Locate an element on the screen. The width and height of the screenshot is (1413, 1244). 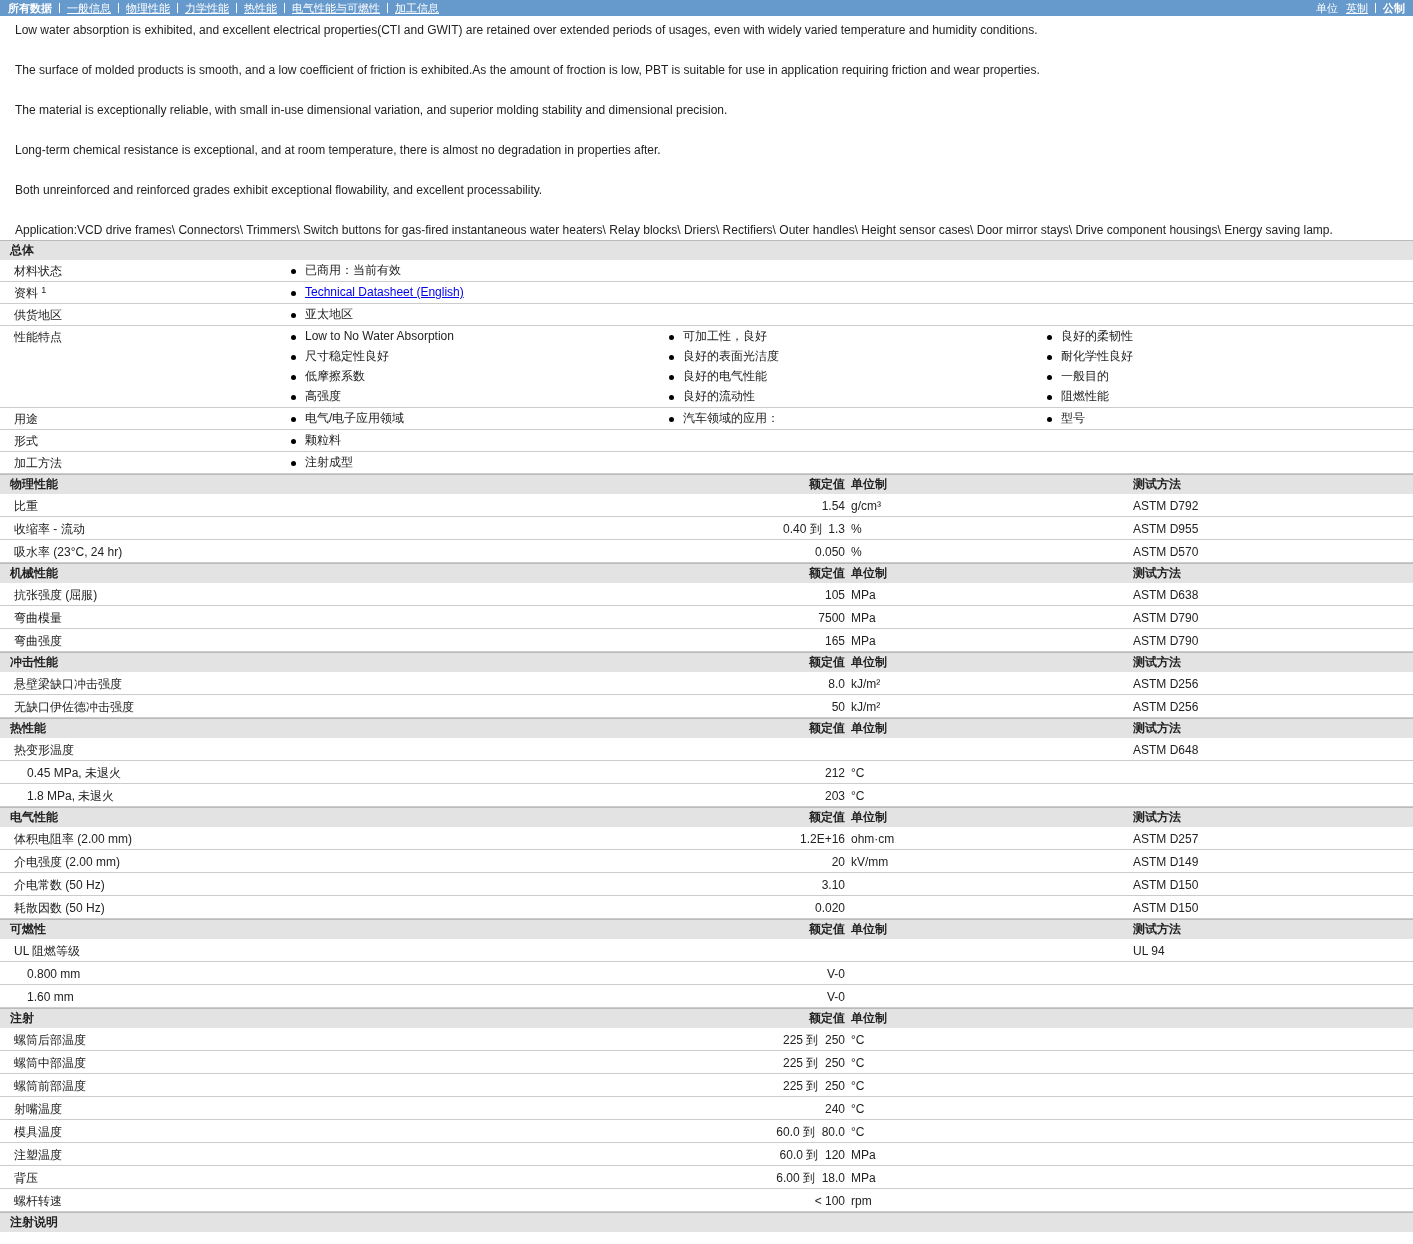
property-value: 亚太地区 is located at coordinates (329, 315).